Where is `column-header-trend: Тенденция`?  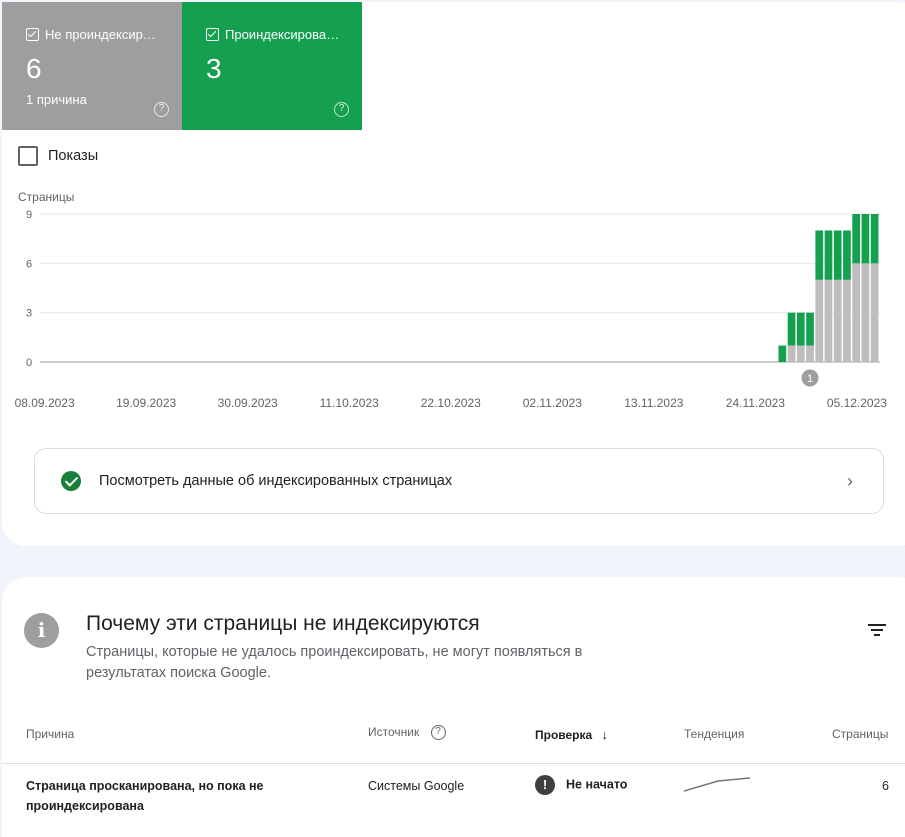
column-header-trend: Тенденция is located at coordinates (714, 734).